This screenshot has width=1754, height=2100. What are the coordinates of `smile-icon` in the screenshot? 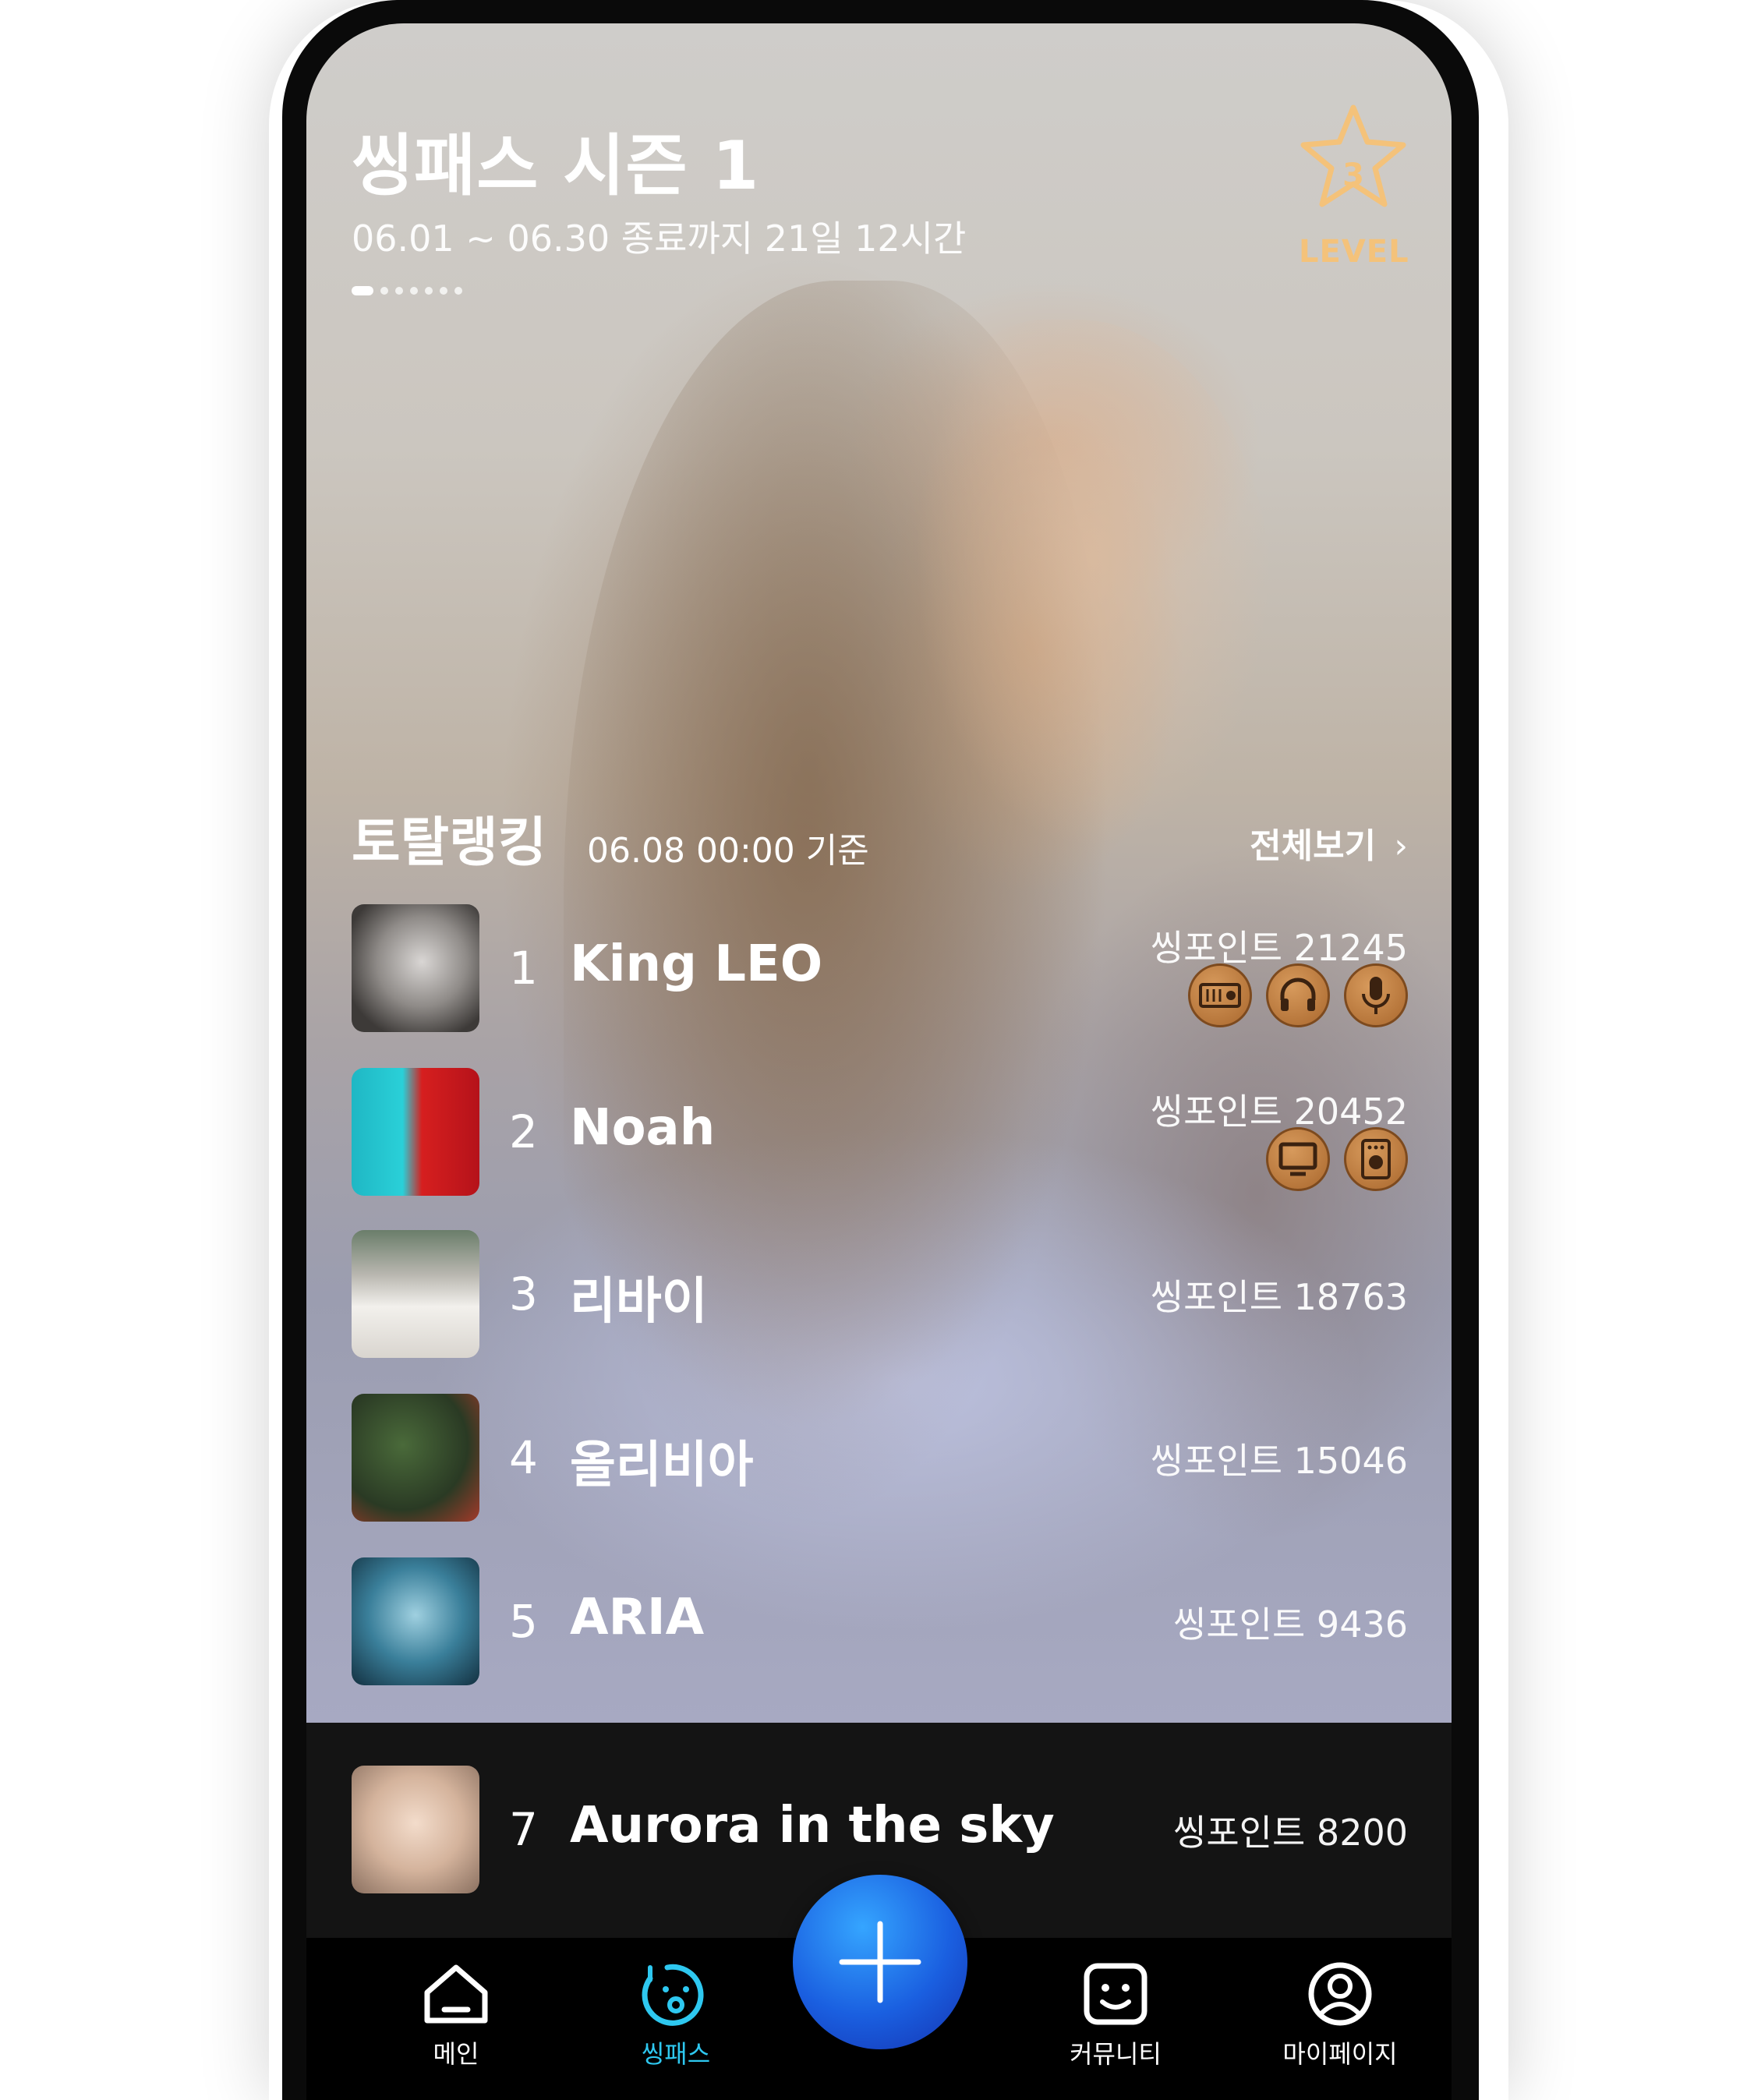 It's located at (1116, 1994).